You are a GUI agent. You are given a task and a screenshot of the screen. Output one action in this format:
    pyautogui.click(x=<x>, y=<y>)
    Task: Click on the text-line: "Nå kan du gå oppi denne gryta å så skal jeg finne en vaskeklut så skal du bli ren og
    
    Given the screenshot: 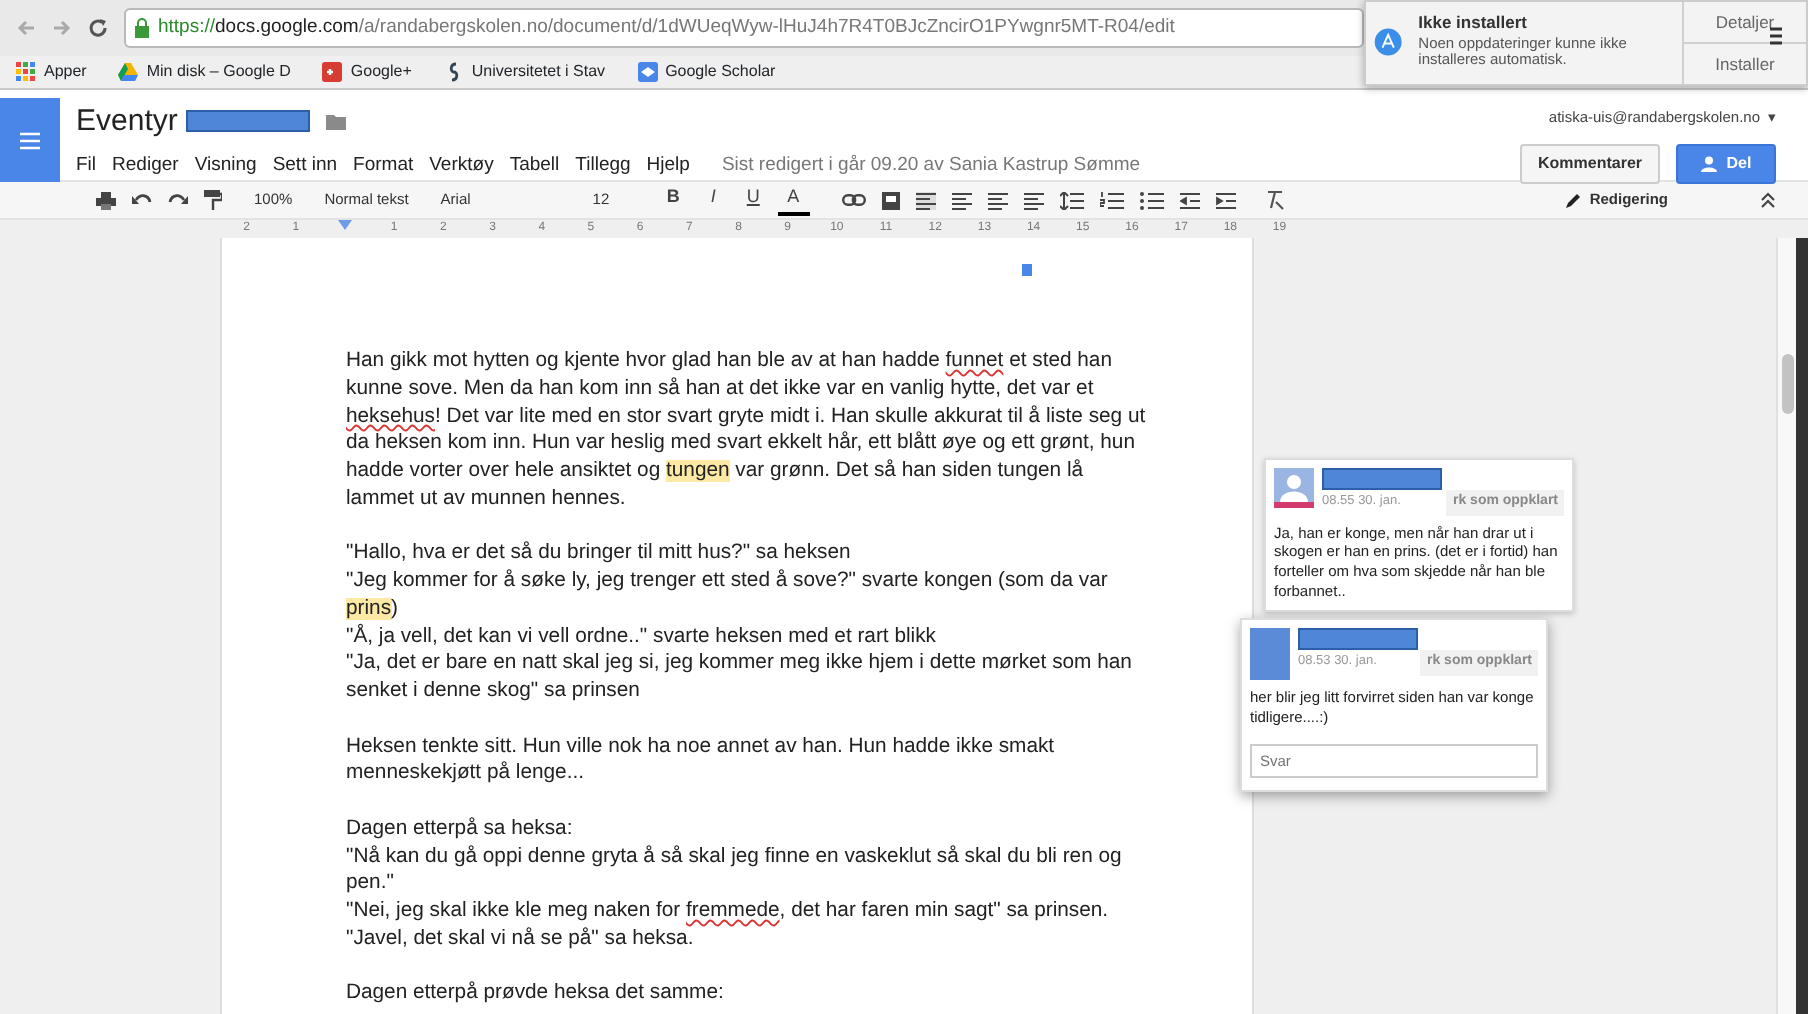 What is the action you would take?
    pyautogui.click(x=735, y=857)
    